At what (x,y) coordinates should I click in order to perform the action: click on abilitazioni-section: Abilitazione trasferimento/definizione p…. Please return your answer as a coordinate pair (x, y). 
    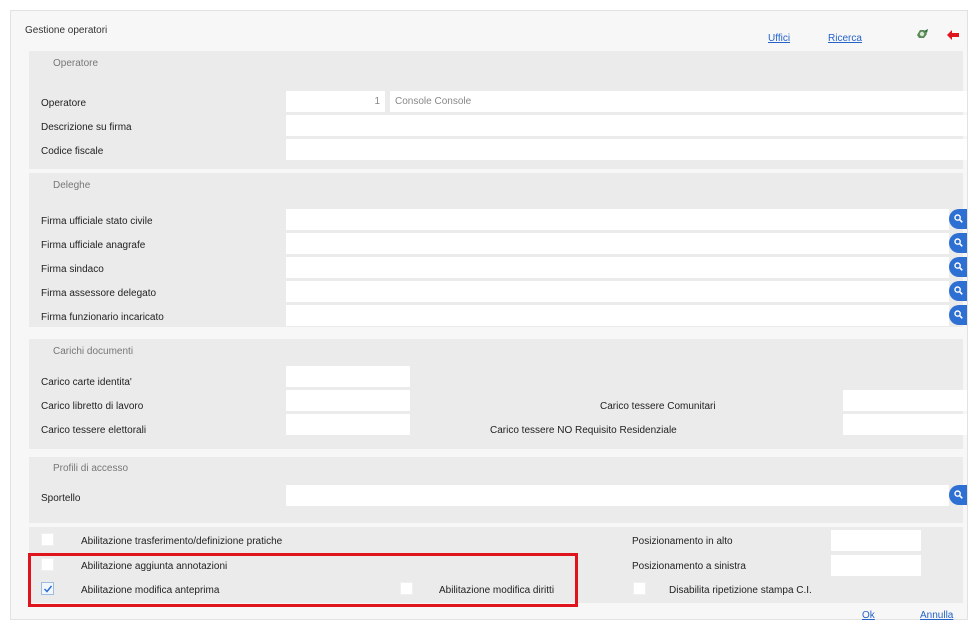
    Looking at the image, I should click on (496, 565).